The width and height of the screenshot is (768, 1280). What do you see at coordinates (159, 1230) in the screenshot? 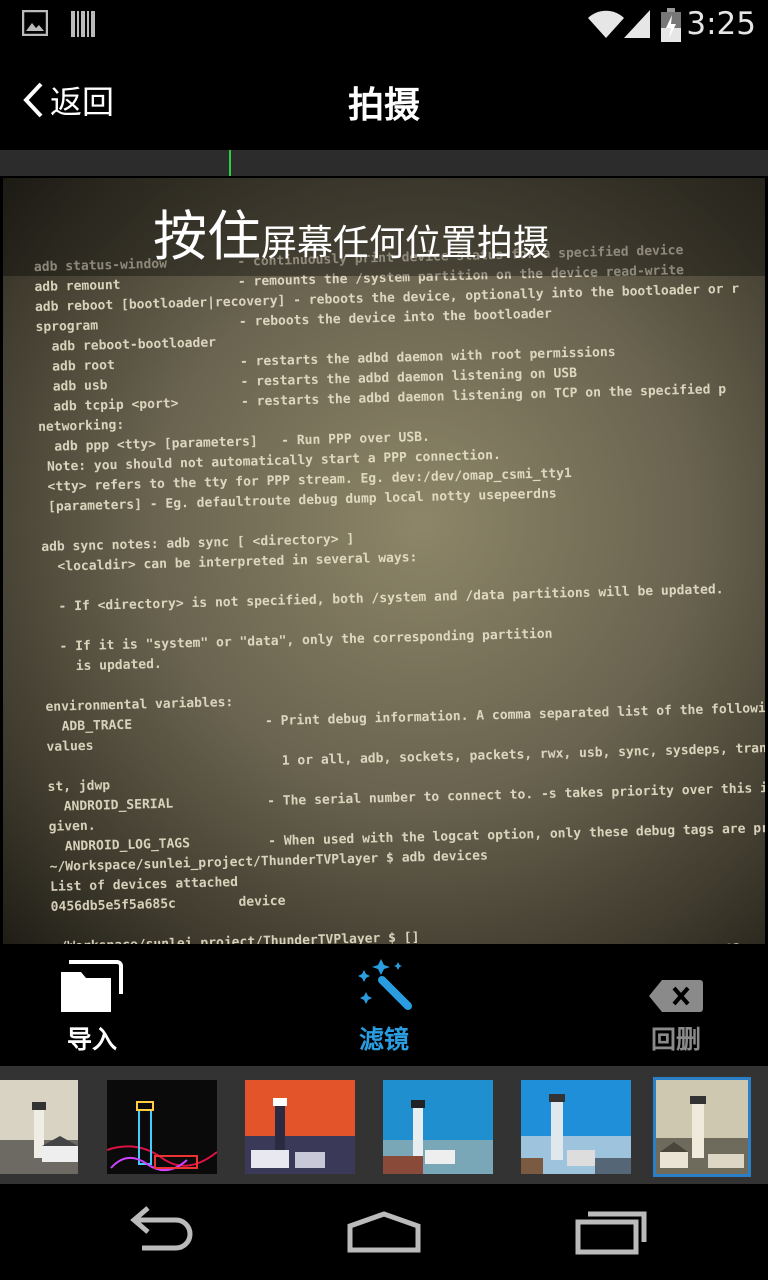
I see `back-nav-icon` at bounding box center [159, 1230].